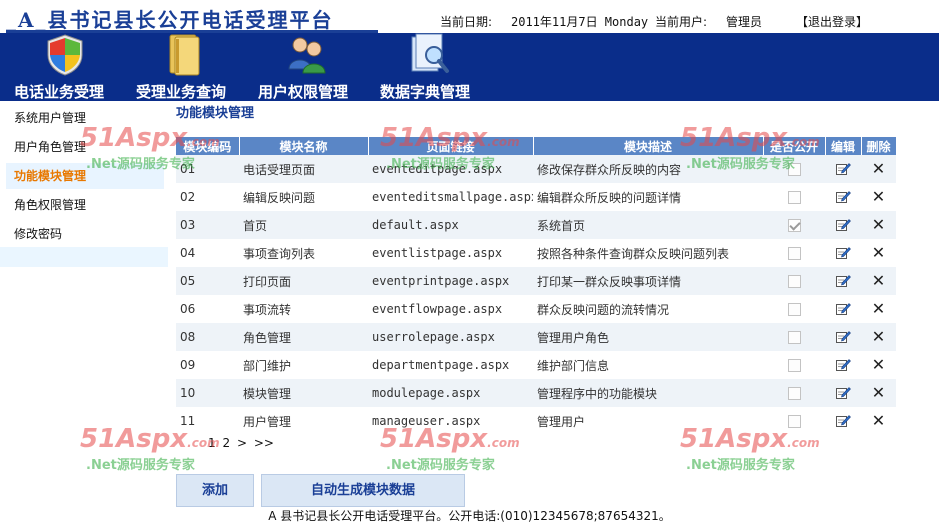  I want to click on column-header-page: 页面链接, so click(451, 146).